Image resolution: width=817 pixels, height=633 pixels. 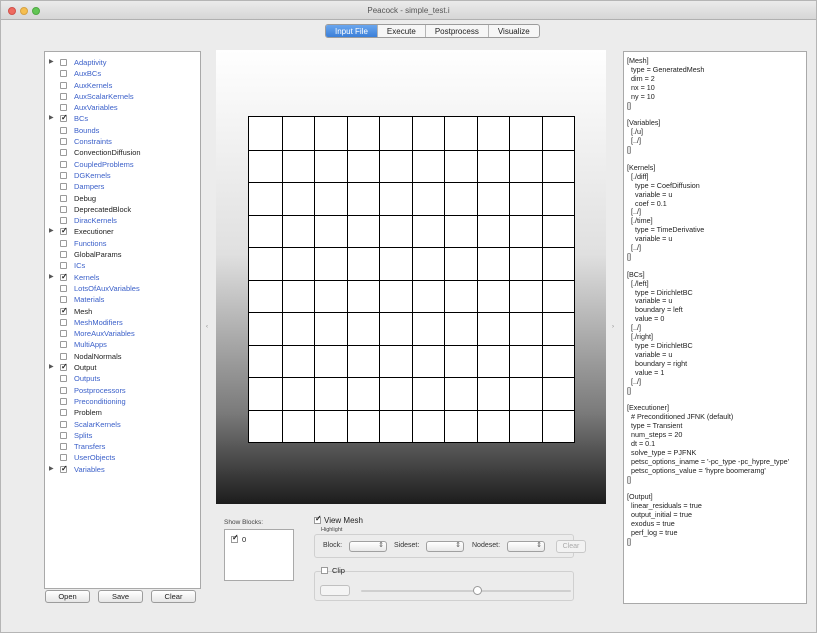 What do you see at coordinates (122, 175) in the screenshot?
I see `tree-item-dgkernels: DGKernels` at bounding box center [122, 175].